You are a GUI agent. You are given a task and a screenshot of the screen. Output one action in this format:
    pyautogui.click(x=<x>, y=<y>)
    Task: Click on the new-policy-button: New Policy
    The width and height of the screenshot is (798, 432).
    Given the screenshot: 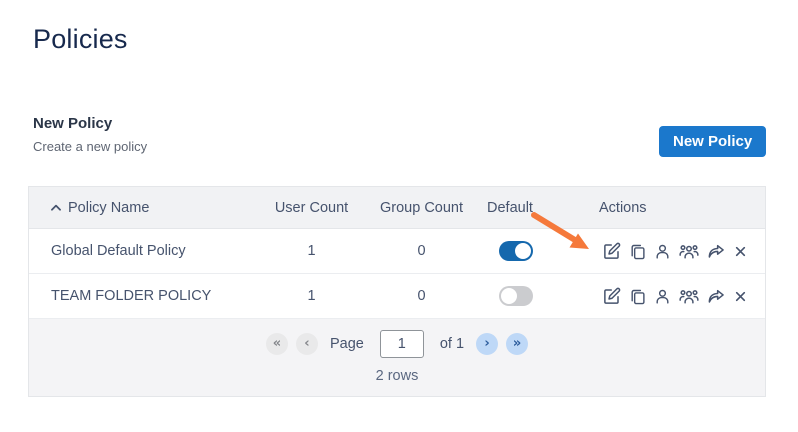 What is the action you would take?
    pyautogui.click(x=713, y=141)
    